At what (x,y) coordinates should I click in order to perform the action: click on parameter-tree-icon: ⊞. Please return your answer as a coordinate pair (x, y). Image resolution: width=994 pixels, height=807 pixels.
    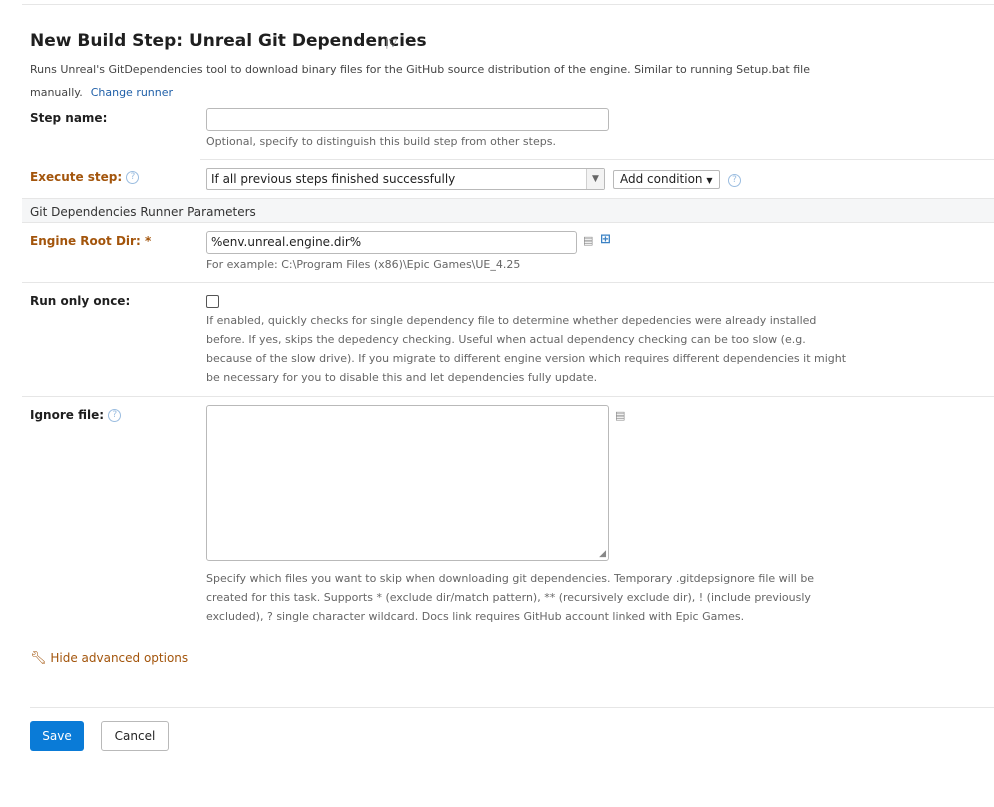
    Looking at the image, I should click on (605, 239).